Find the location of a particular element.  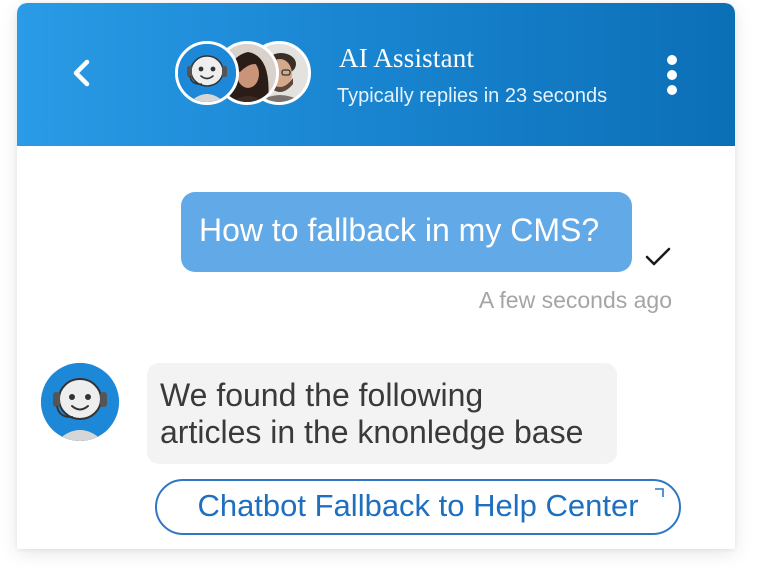

bot-avatar-header is located at coordinates (207, 73).